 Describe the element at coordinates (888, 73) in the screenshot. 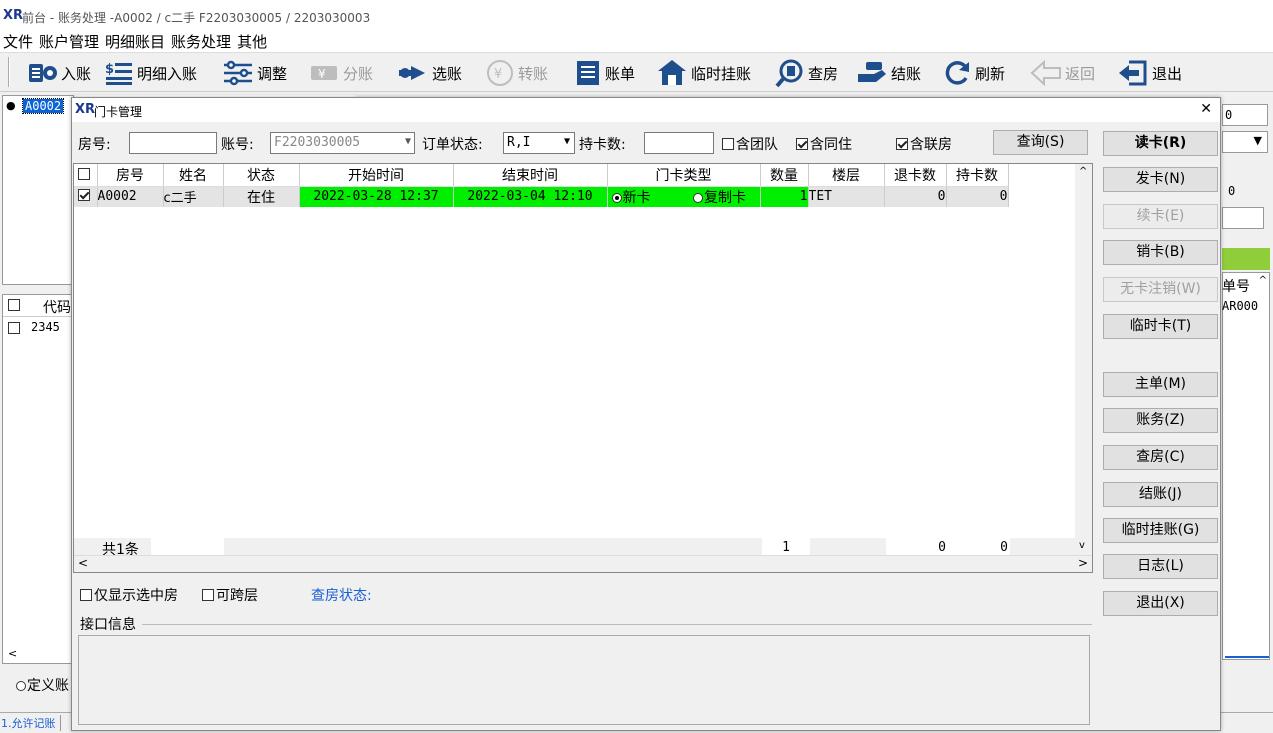

I see `toolbar-checkout-button: 结账` at that location.